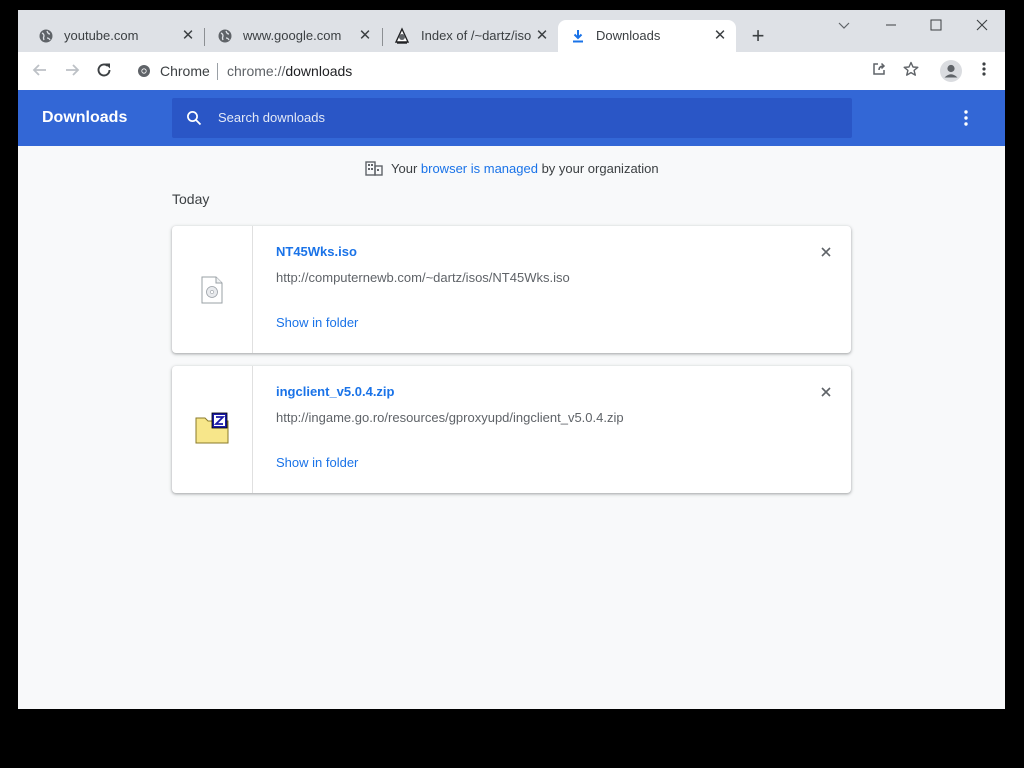  Describe the element at coordinates (911, 71) in the screenshot. I see `bookmark-star-icon` at that location.